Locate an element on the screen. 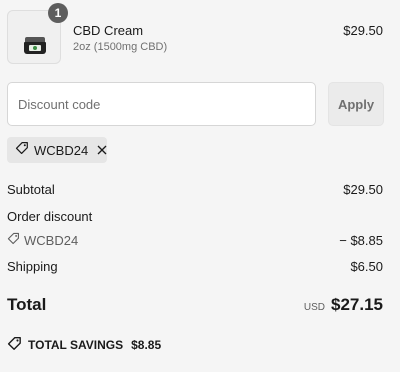 Image resolution: width=400 pixels, height=372 pixels. product-price: $29.50 is located at coordinates (363, 30).